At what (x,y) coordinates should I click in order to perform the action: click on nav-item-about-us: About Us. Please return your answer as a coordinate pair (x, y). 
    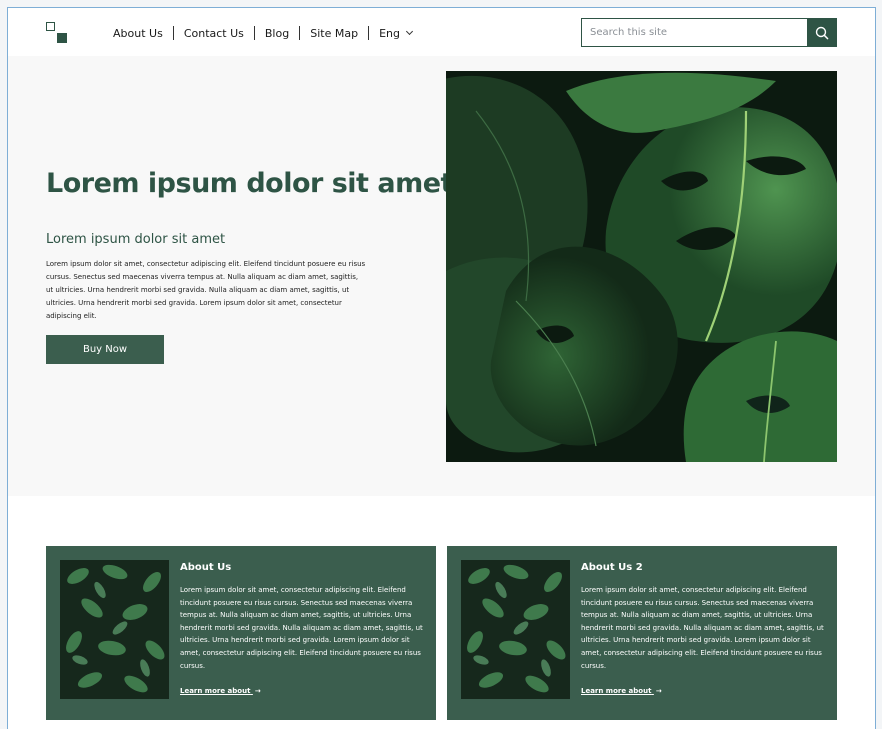
    Looking at the image, I should click on (138, 33).